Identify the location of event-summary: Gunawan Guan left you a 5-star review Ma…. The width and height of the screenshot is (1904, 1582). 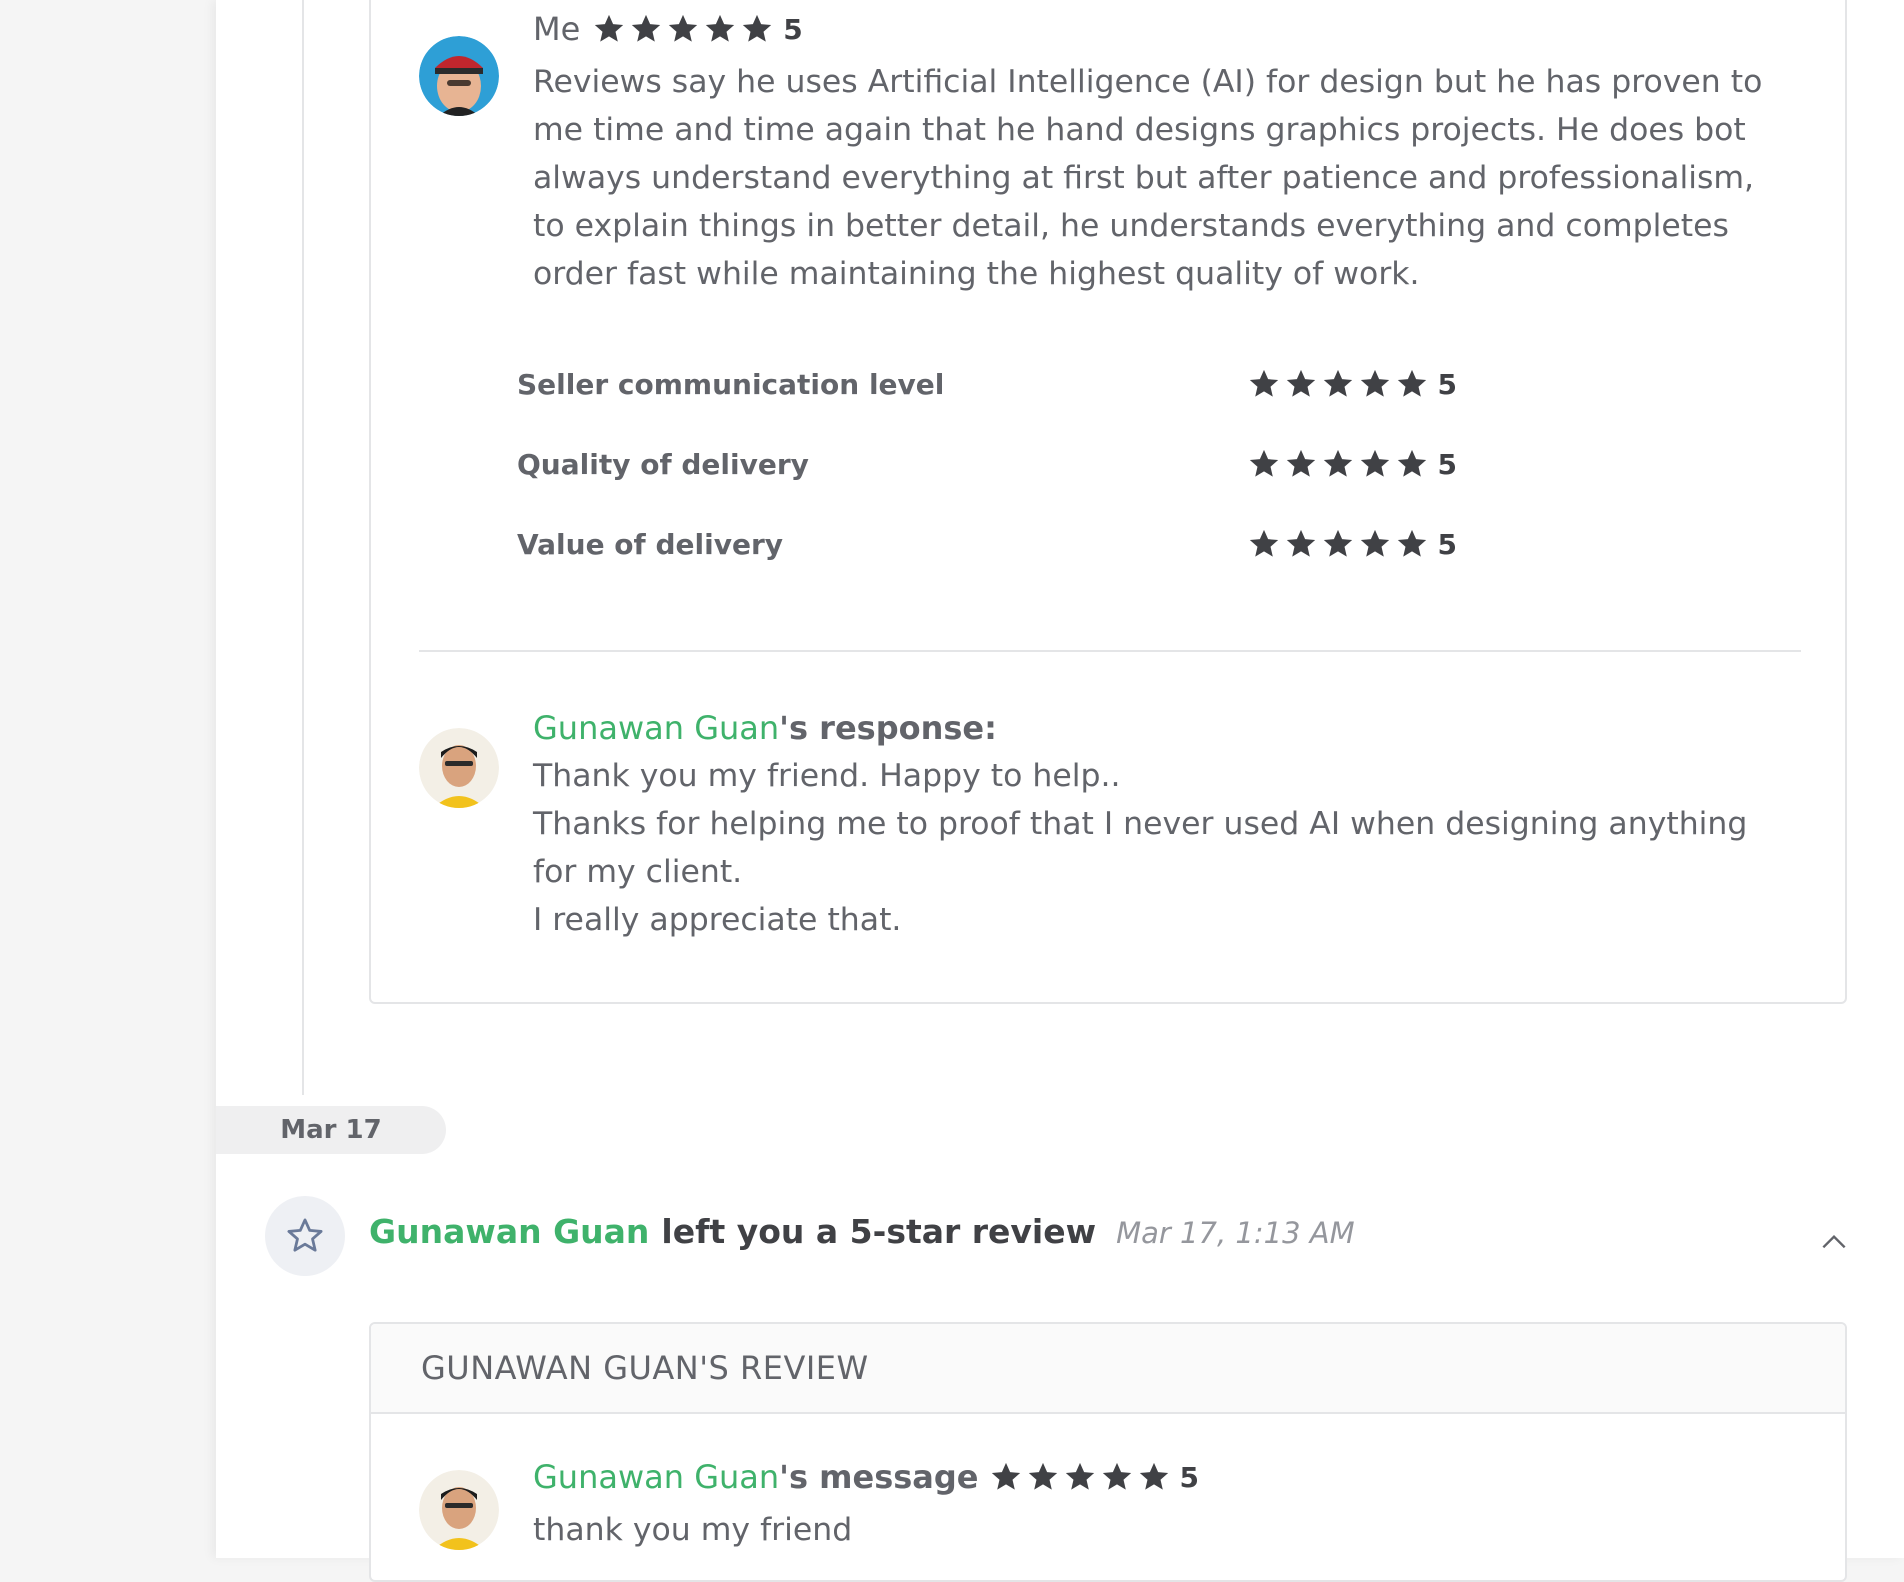
(862, 1231).